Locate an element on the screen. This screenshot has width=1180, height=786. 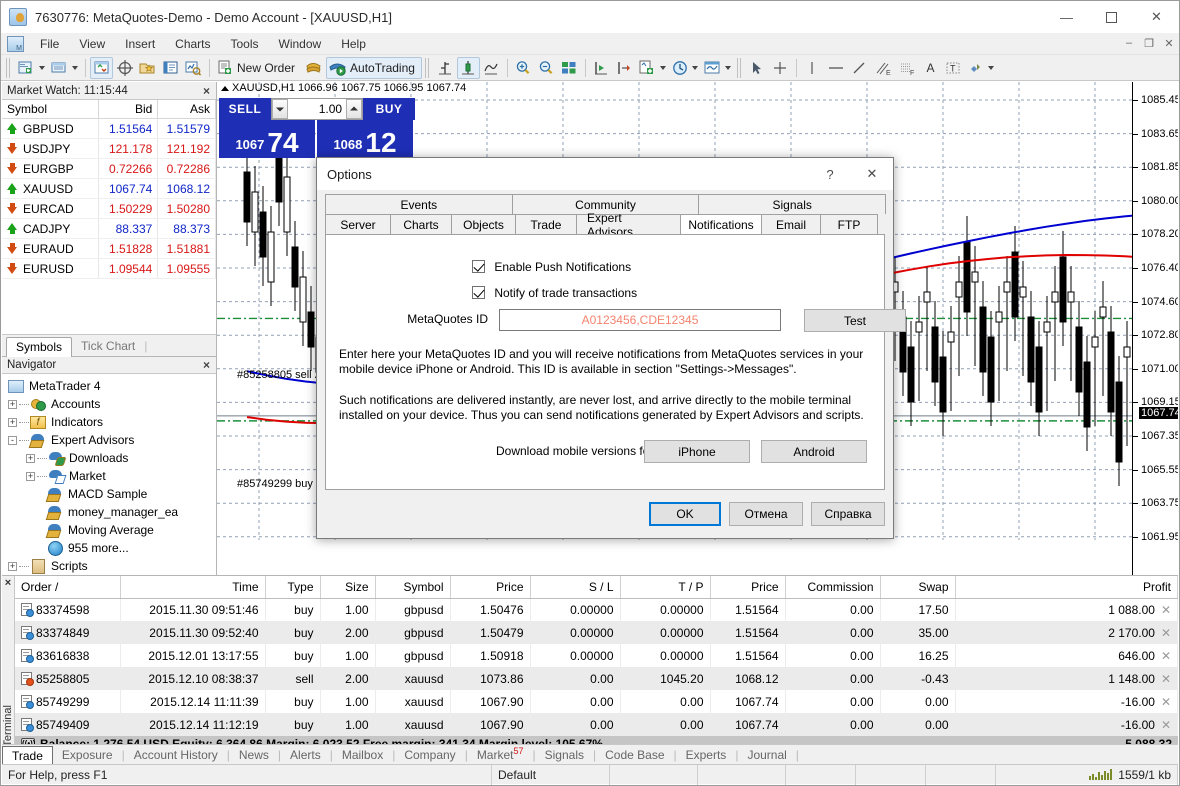
terminal-tab-code-base: Code Base is located at coordinates (634, 755).